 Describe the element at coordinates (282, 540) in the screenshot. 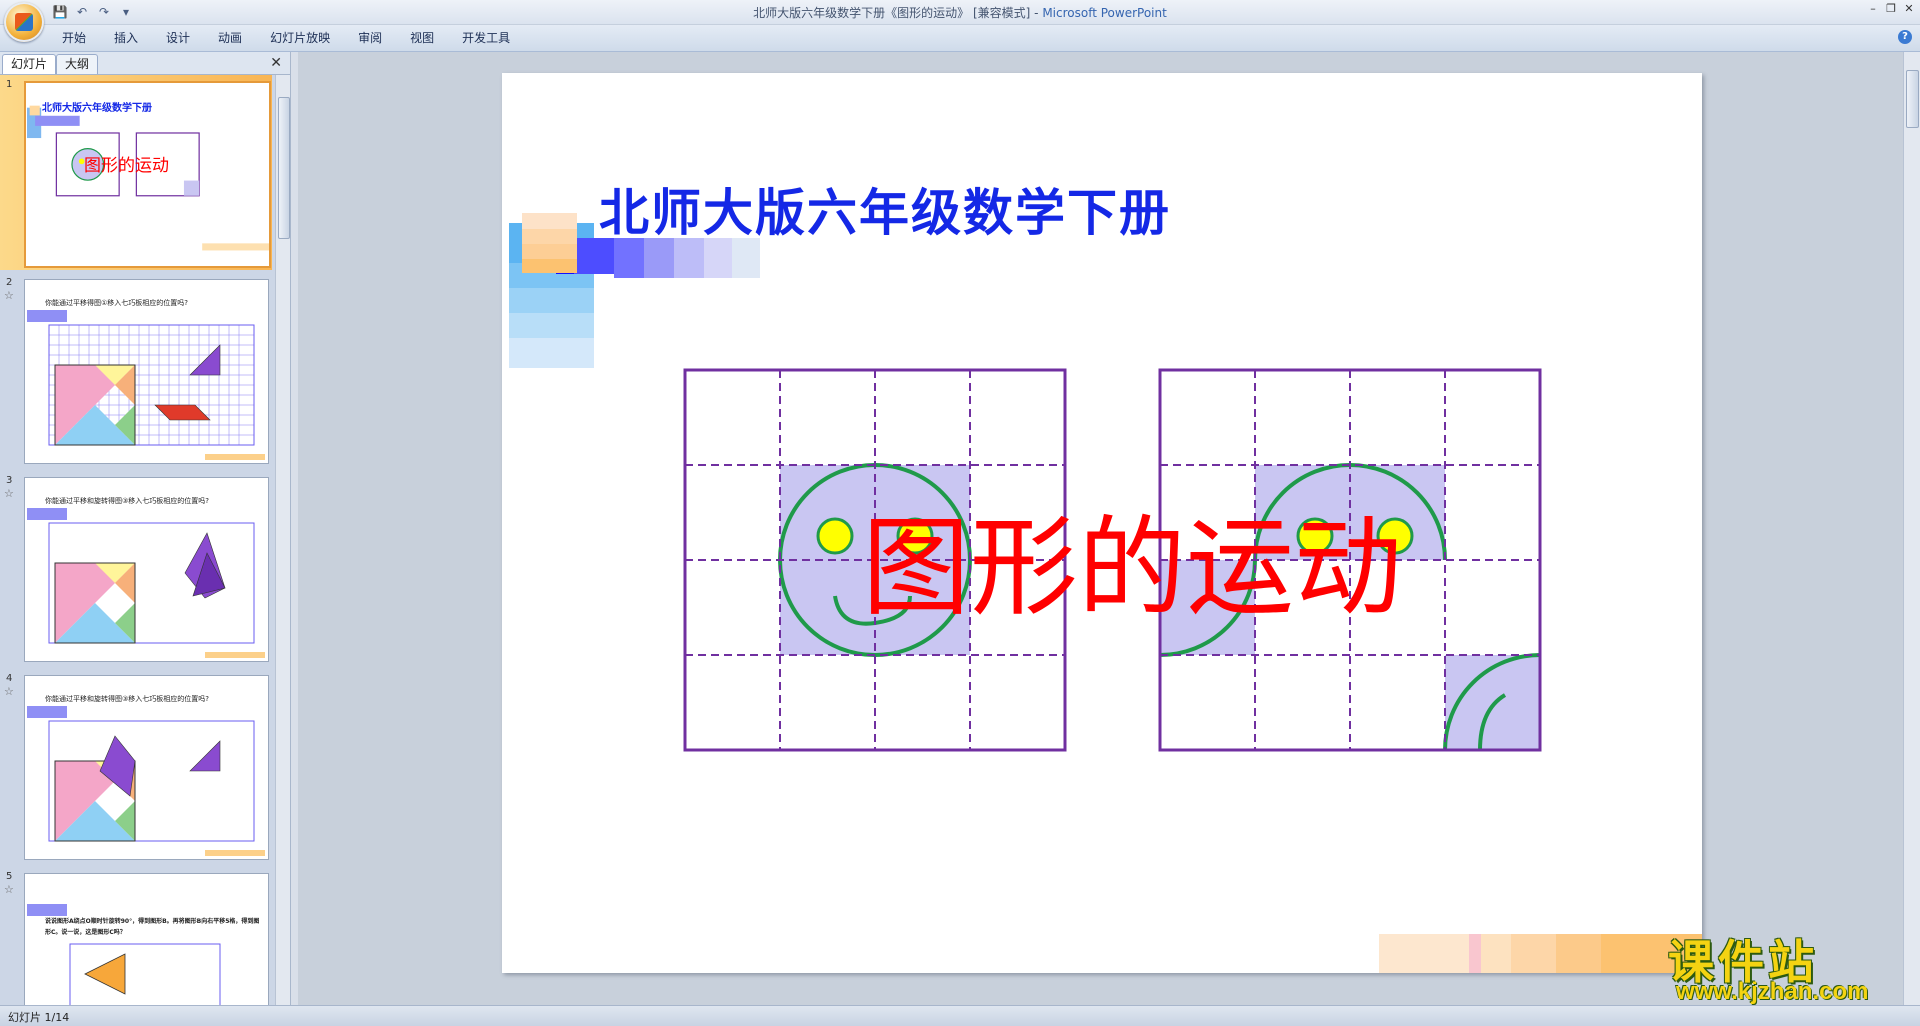

I see `thumbnail-scrollbar` at that location.